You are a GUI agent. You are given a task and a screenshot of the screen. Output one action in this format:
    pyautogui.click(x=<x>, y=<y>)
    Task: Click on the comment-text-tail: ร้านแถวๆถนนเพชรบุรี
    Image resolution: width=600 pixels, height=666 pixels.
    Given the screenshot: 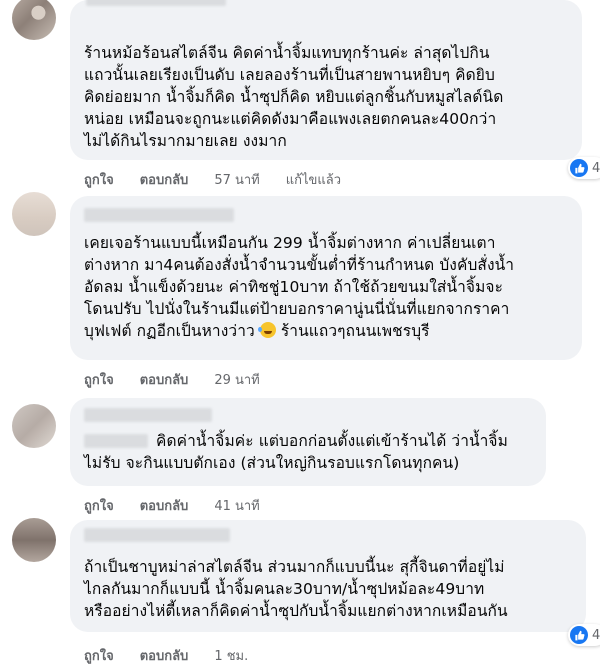 What is the action you would take?
    pyautogui.click(x=355, y=331)
    